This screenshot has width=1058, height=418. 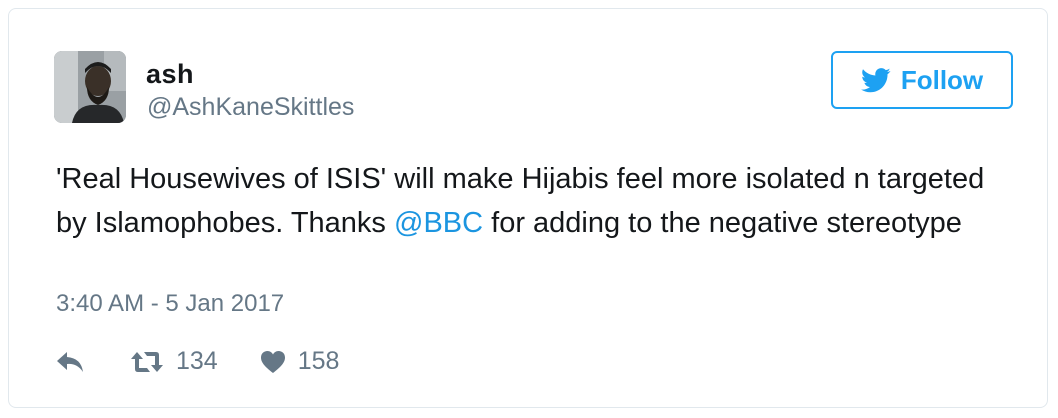 What do you see at coordinates (170, 304) in the screenshot?
I see `tweet-timestamp: 3:40 AM - 5 Jan 2017` at bounding box center [170, 304].